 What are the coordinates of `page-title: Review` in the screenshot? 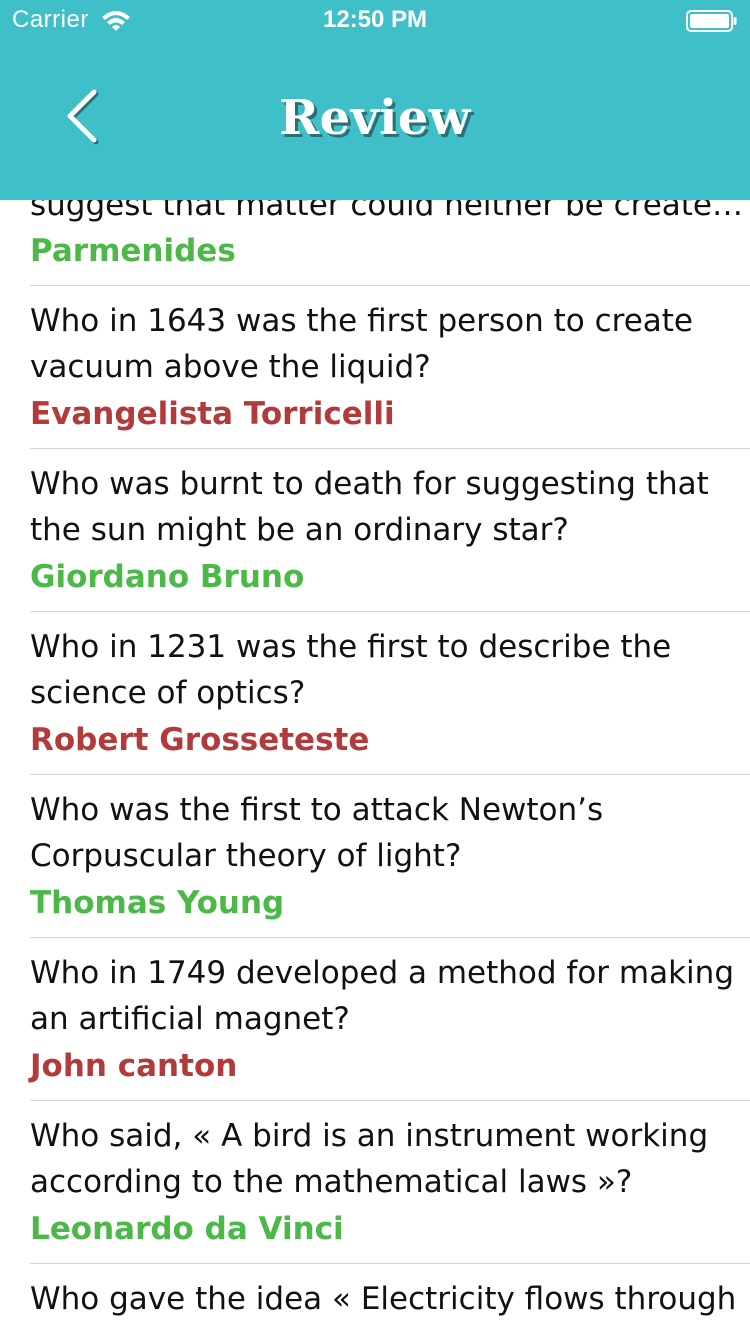 It's located at (375, 118).